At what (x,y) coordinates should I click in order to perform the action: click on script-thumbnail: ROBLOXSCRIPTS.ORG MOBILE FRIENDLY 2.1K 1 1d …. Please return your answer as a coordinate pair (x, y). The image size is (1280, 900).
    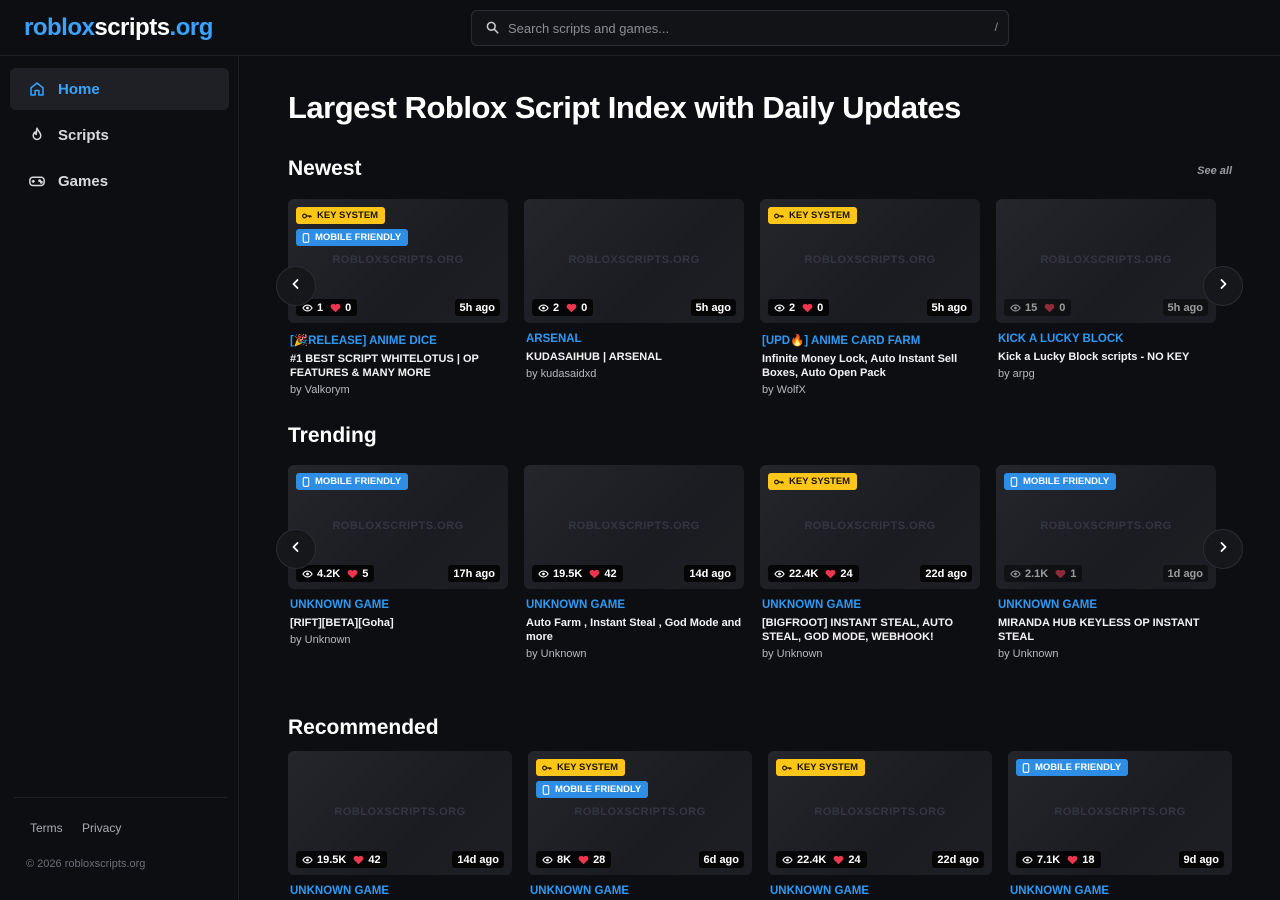
    Looking at the image, I should click on (1106, 527).